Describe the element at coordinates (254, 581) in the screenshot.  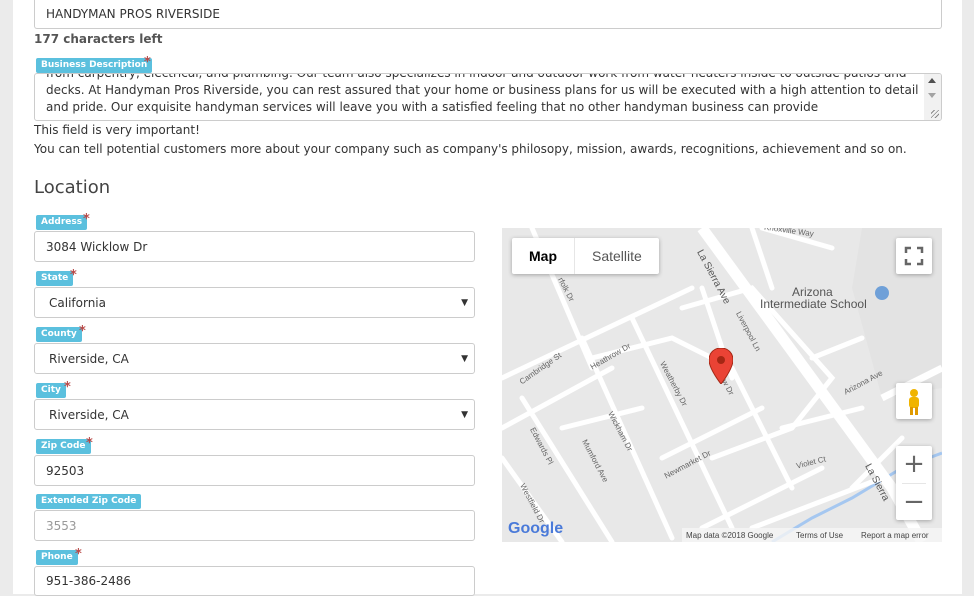
I see `phone-input: 951-386-2486` at that location.